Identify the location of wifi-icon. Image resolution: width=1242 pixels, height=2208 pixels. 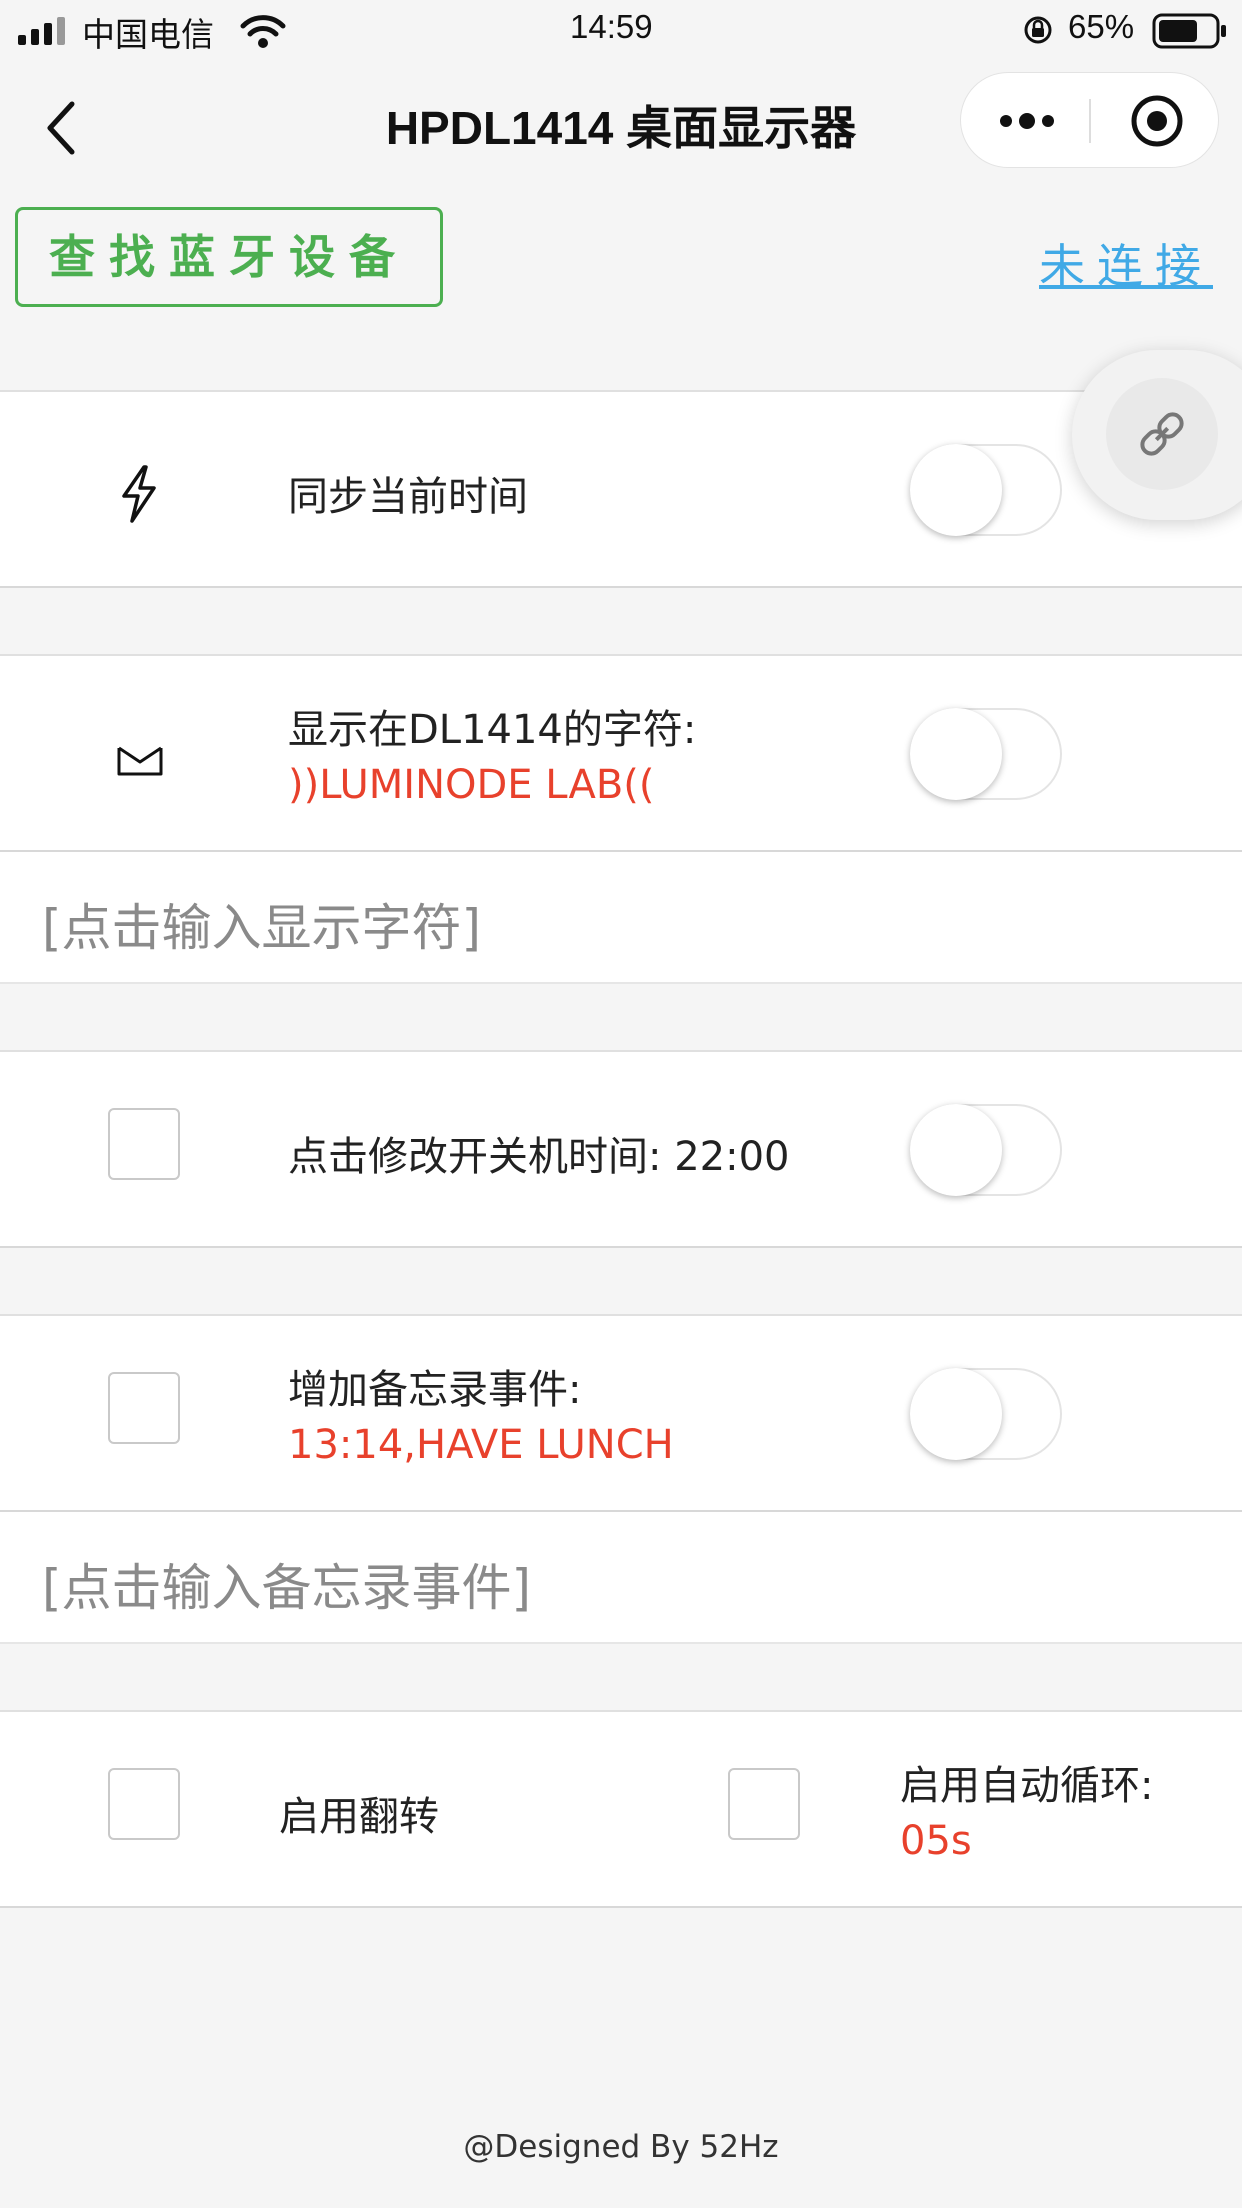
(263, 31).